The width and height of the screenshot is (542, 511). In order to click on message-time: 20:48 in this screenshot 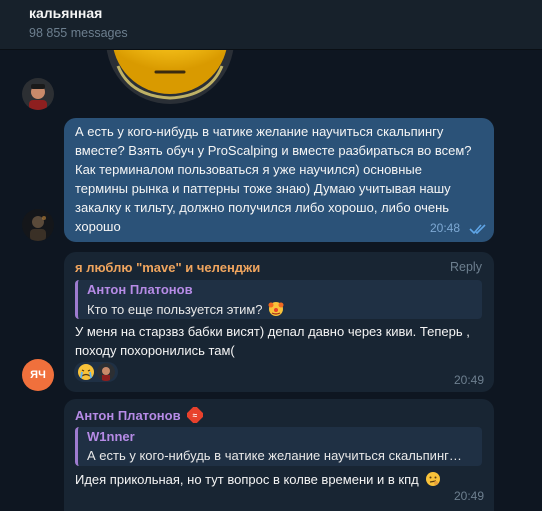, I will do `click(445, 228)`.